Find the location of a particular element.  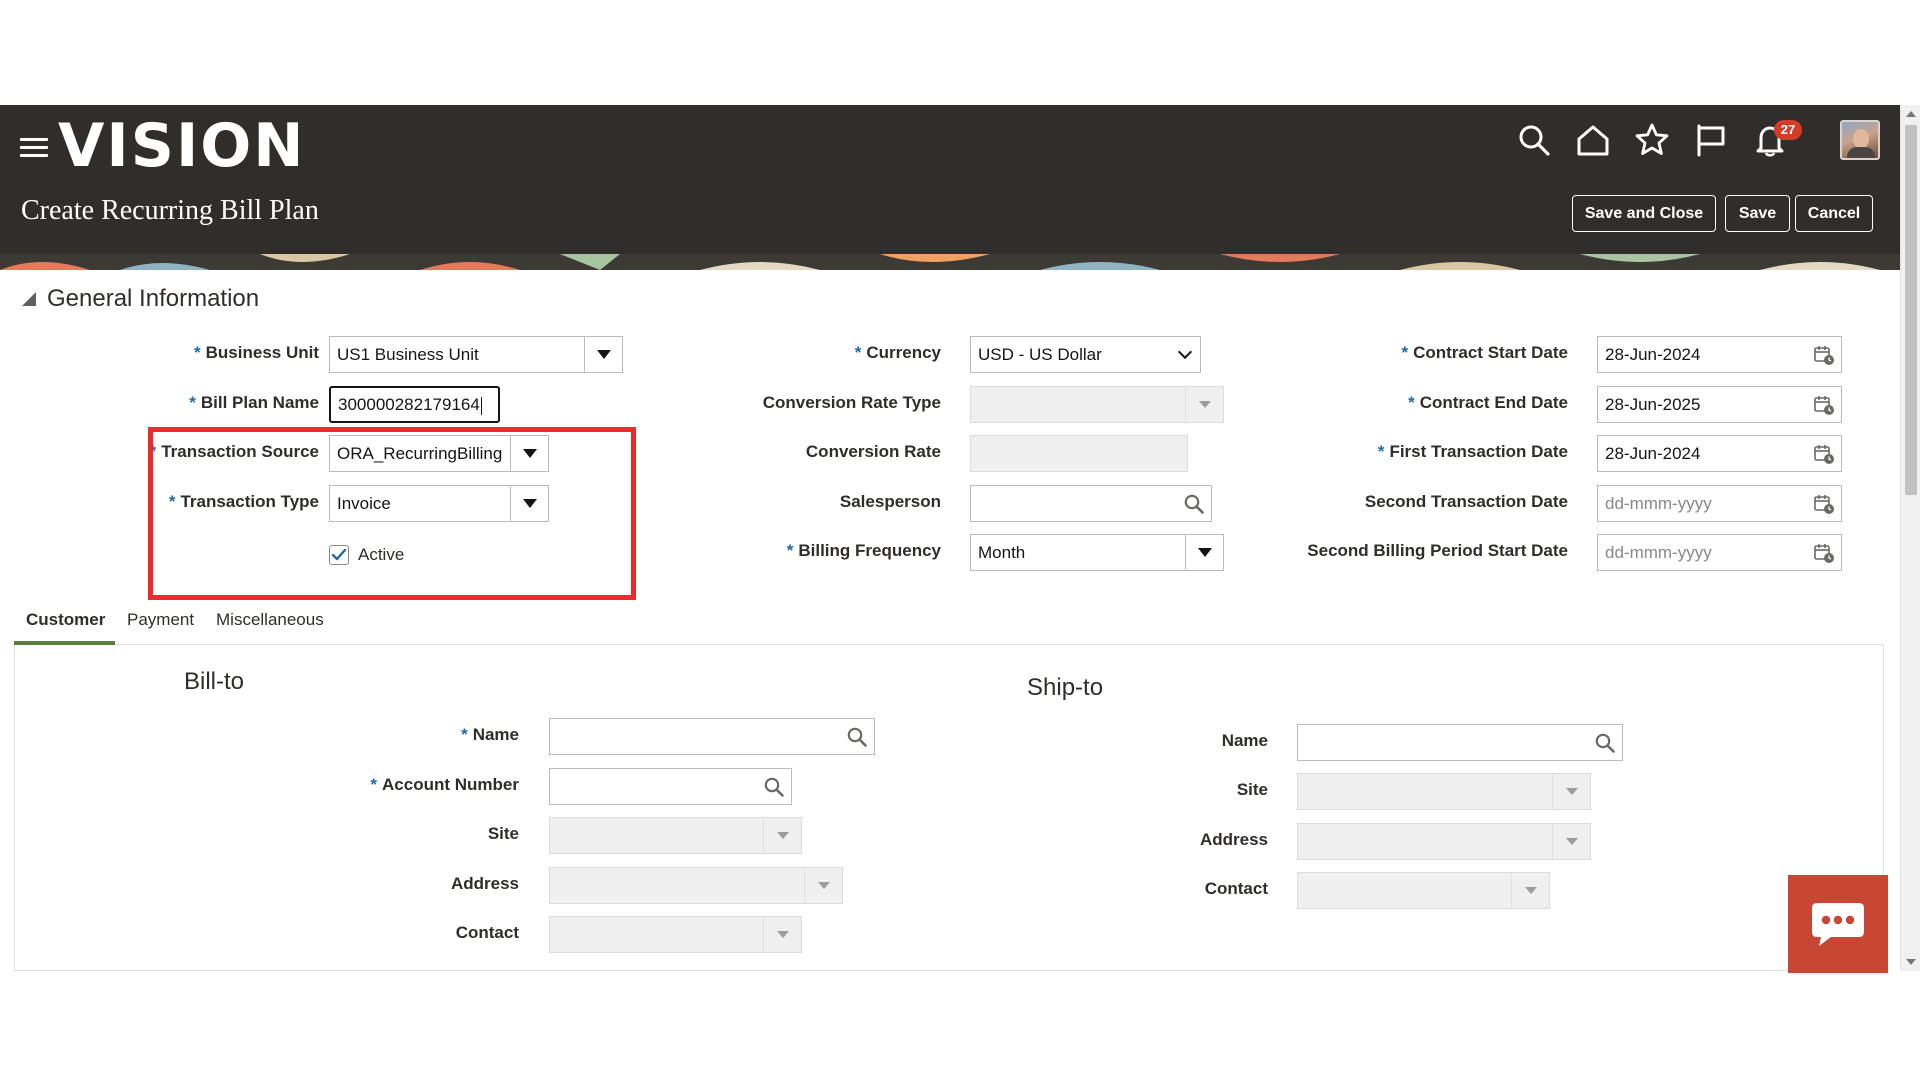

scrollbar-thumb is located at coordinates (1911, 310).